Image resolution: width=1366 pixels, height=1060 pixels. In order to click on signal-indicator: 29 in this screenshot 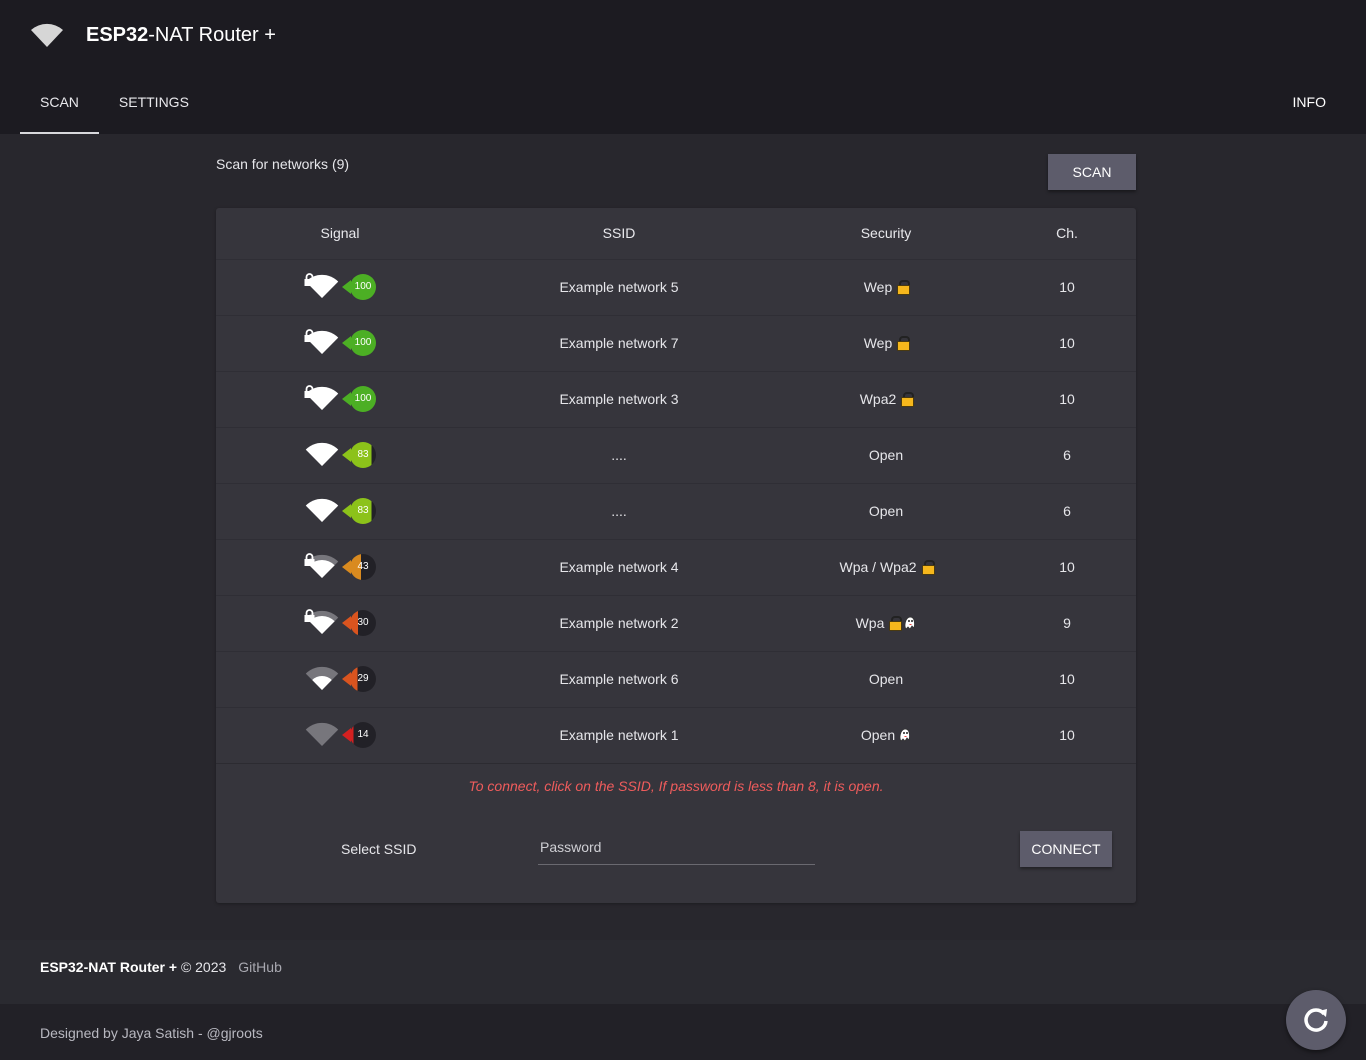, I will do `click(340, 679)`.